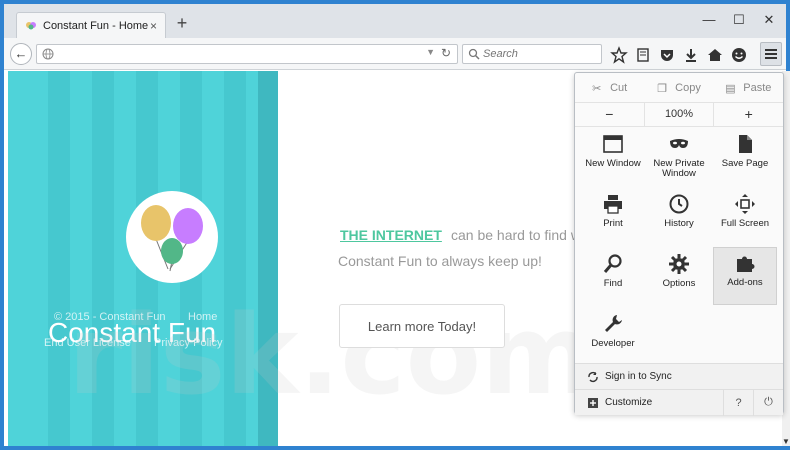  What do you see at coordinates (48, 54) in the screenshot?
I see `globe-icon` at bounding box center [48, 54].